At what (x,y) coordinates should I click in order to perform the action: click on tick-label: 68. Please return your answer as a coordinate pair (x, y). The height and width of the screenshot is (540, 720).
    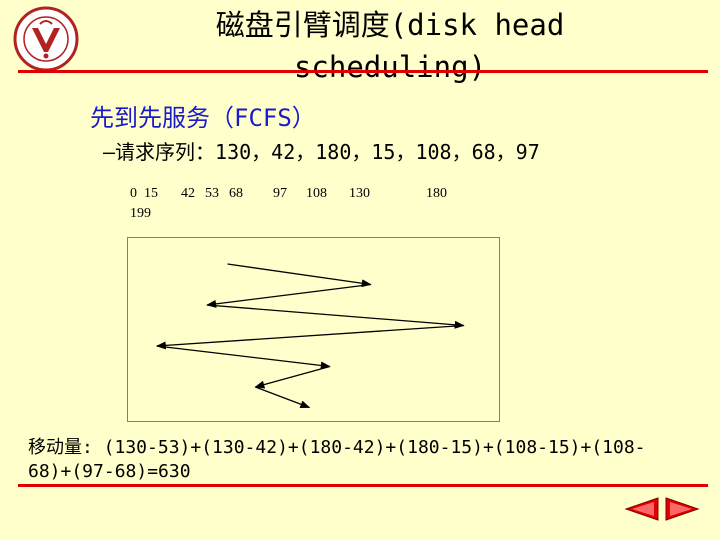
    Looking at the image, I should click on (236, 193).